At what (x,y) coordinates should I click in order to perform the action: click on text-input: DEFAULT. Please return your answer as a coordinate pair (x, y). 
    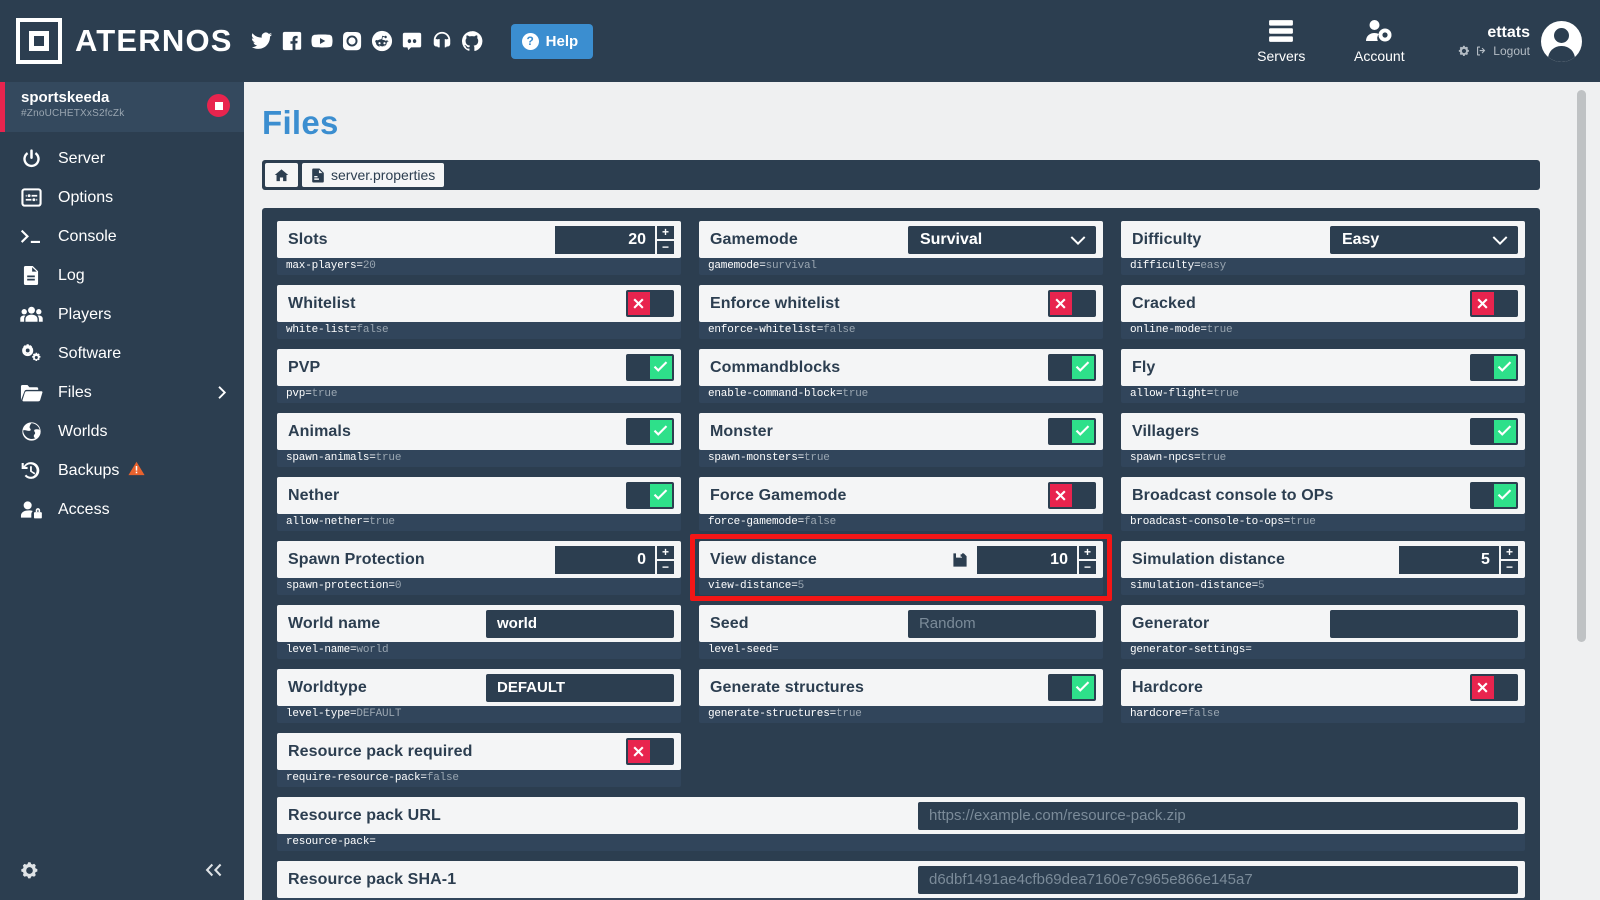
    Looking at the image, I should click on (579, 687).